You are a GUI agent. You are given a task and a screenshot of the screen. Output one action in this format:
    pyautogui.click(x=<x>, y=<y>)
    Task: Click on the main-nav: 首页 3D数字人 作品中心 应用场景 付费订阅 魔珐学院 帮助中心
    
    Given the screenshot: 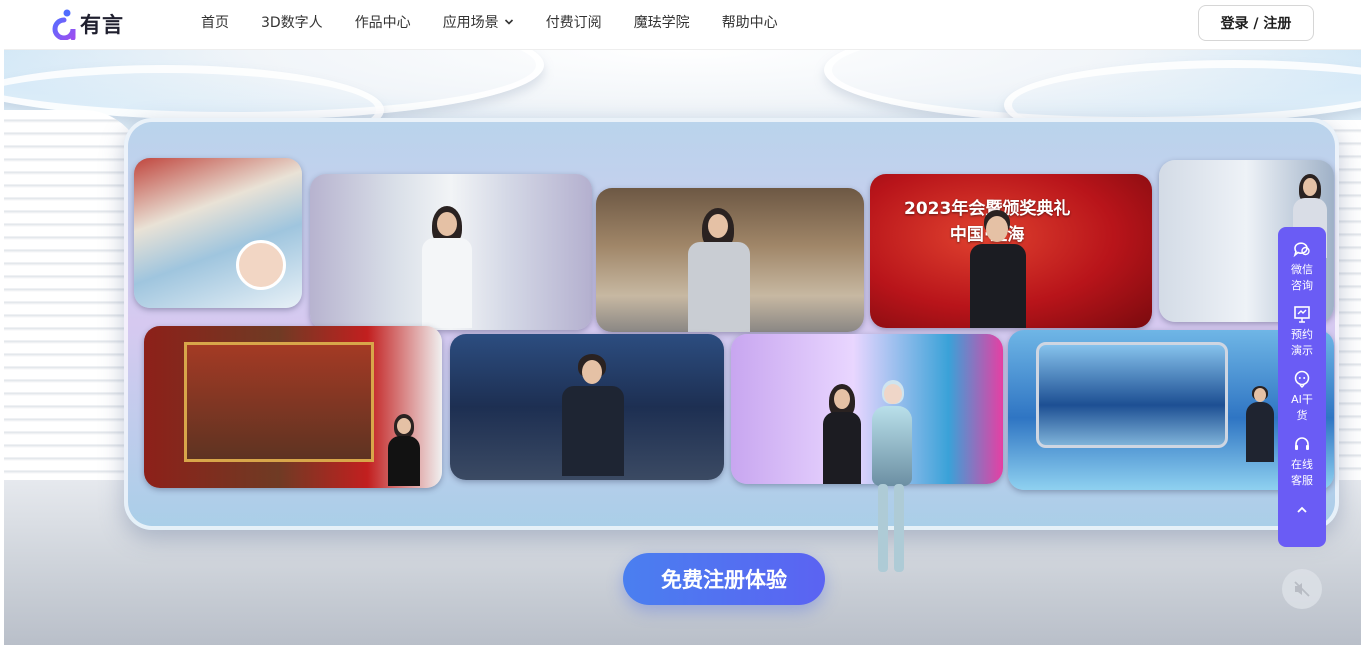 What is the action you would take?
    pyautogui.click(x=505, y=22)
    